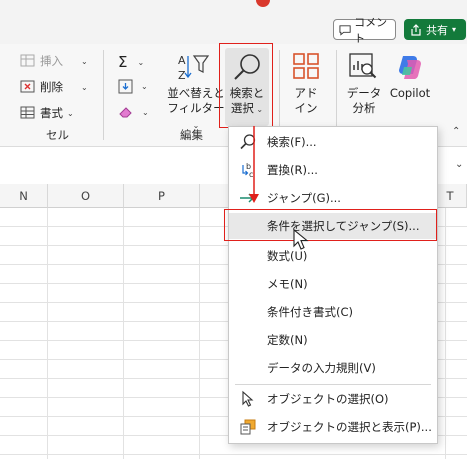  What do you see at coordinates (24, 196) in the screenshot?
I see `column-header-n: N` at bounding box center [24, 196].